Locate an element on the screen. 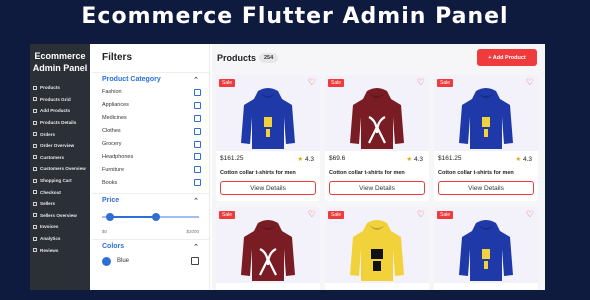  page-title: Products is located at coordinates (237, 58).